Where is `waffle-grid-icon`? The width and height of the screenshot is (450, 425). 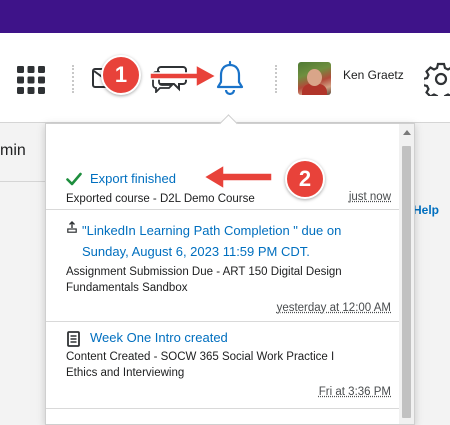 waffle-grid-icon is located at coordinates (31, 80).